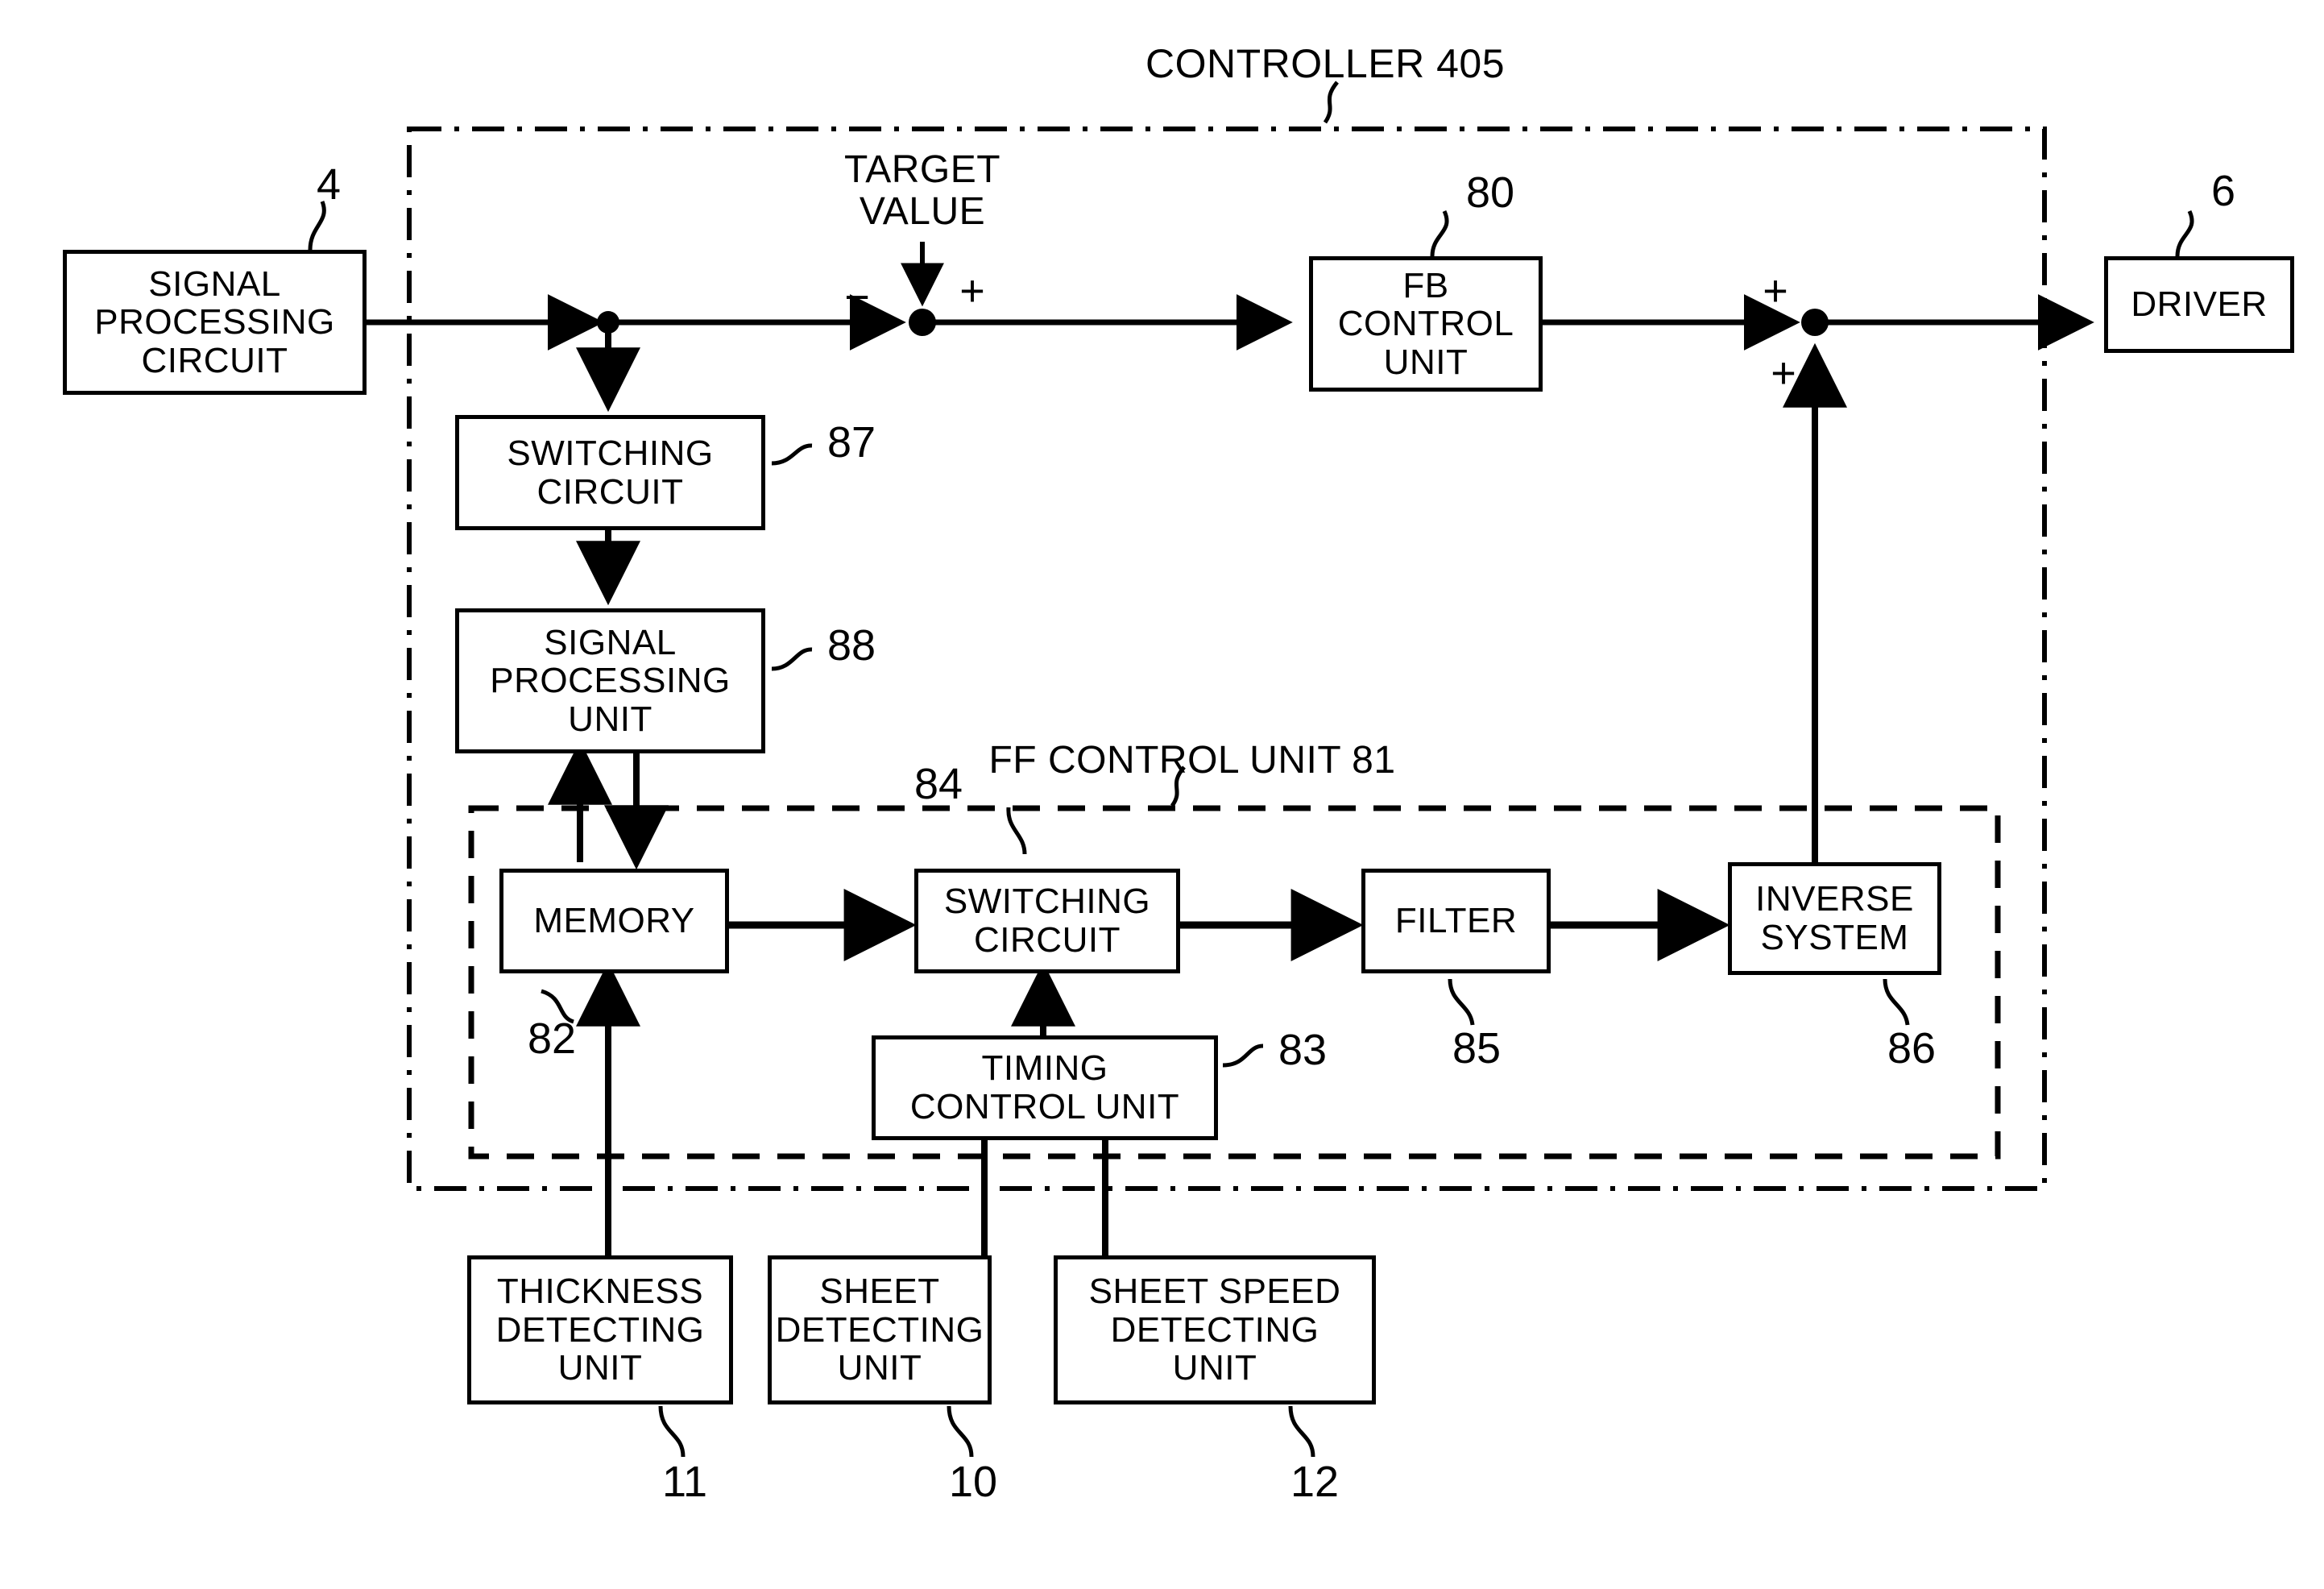 Image resolution: width=2324 pixels, height=1589 pixels. I want to click on ref-num-4: 4, so click(329, 184).